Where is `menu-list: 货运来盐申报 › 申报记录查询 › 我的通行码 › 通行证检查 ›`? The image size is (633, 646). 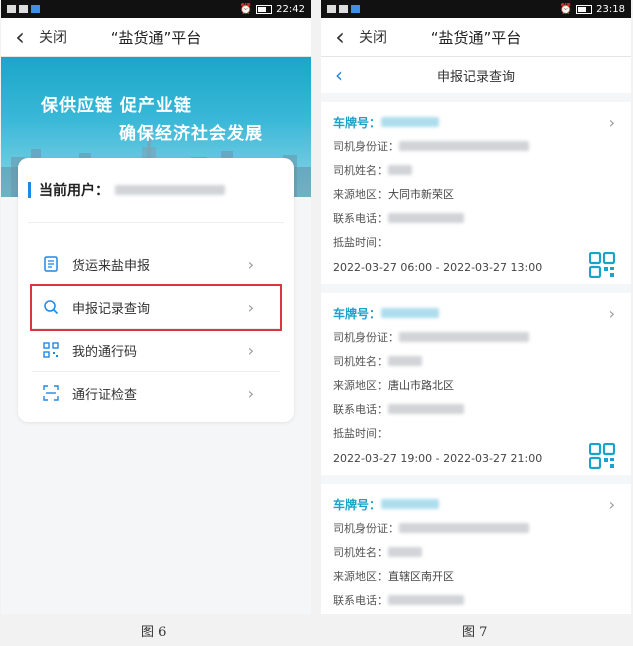 menu-list: 货运来盐申报 › 申报记录查询 › 我的通行码 › 通行证检查 › is located at coordinates (156, 328).